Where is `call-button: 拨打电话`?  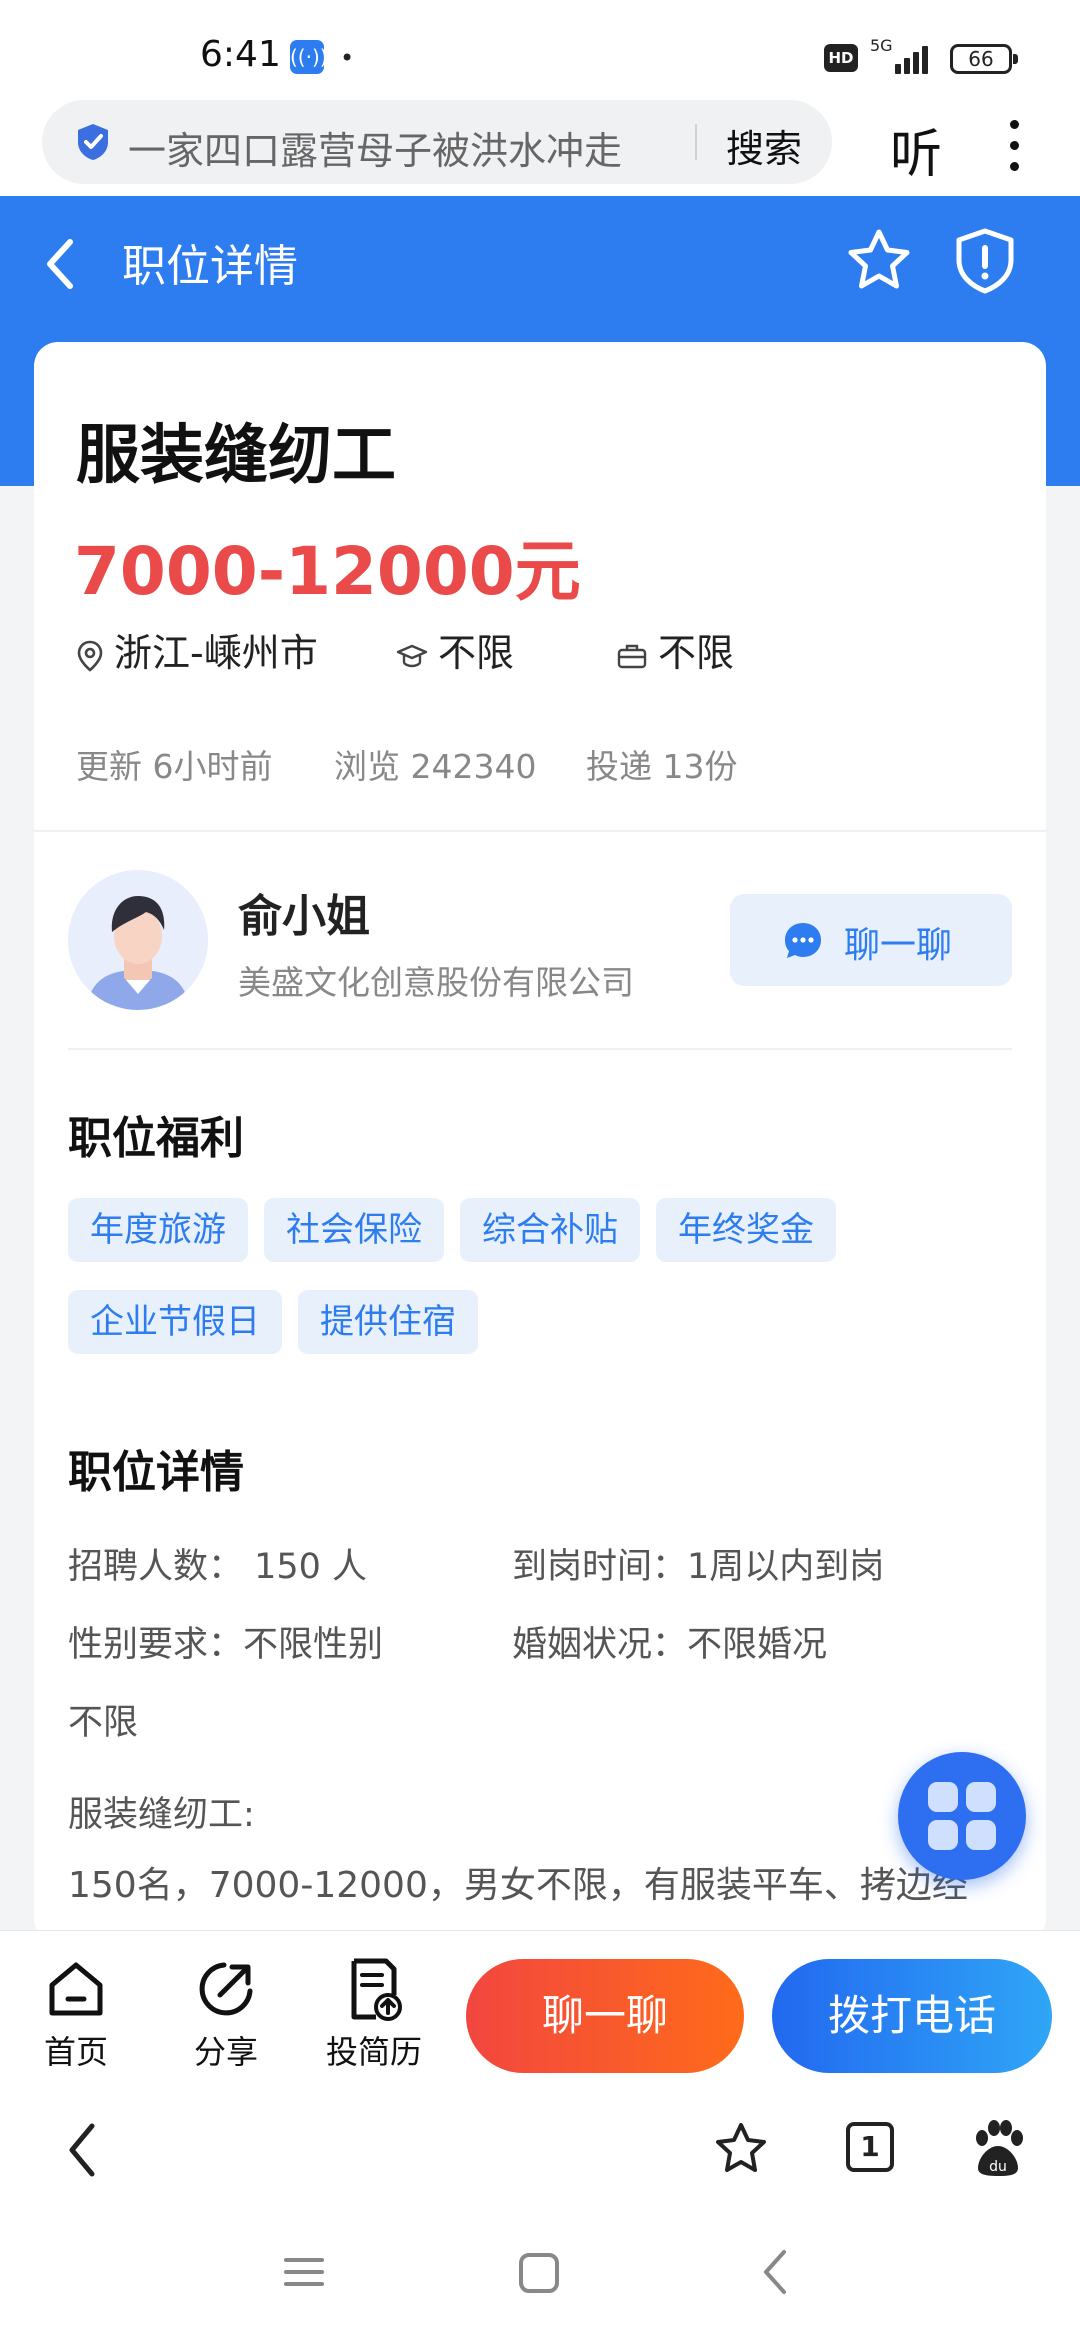
call-button: 拨打电话 is located at coordinates (912, 2016).